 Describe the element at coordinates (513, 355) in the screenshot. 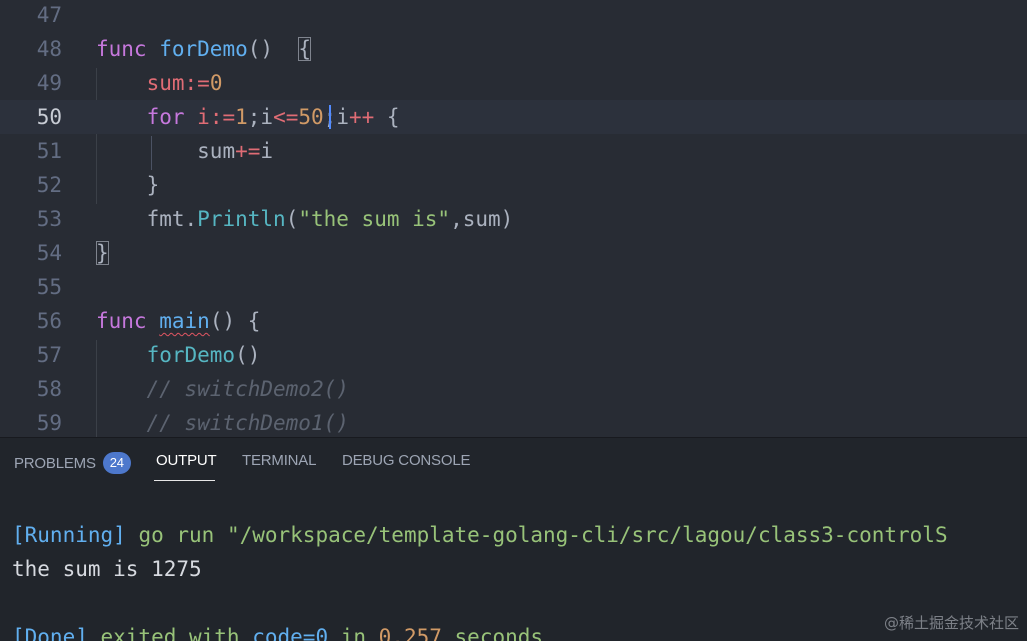

I see `code-line: 57 forDemo()` at that location.